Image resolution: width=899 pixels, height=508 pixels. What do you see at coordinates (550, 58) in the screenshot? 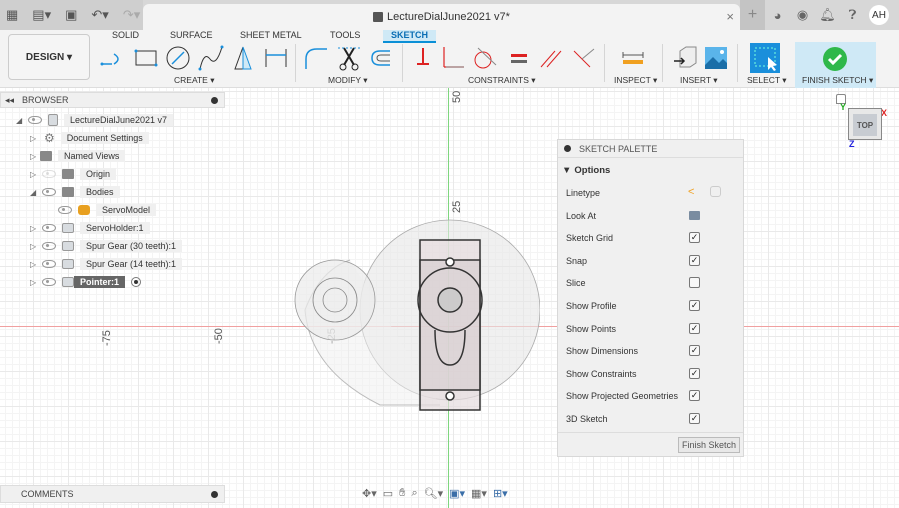
I see `parallel-constraint-icon` at bounding box center [550, 58].